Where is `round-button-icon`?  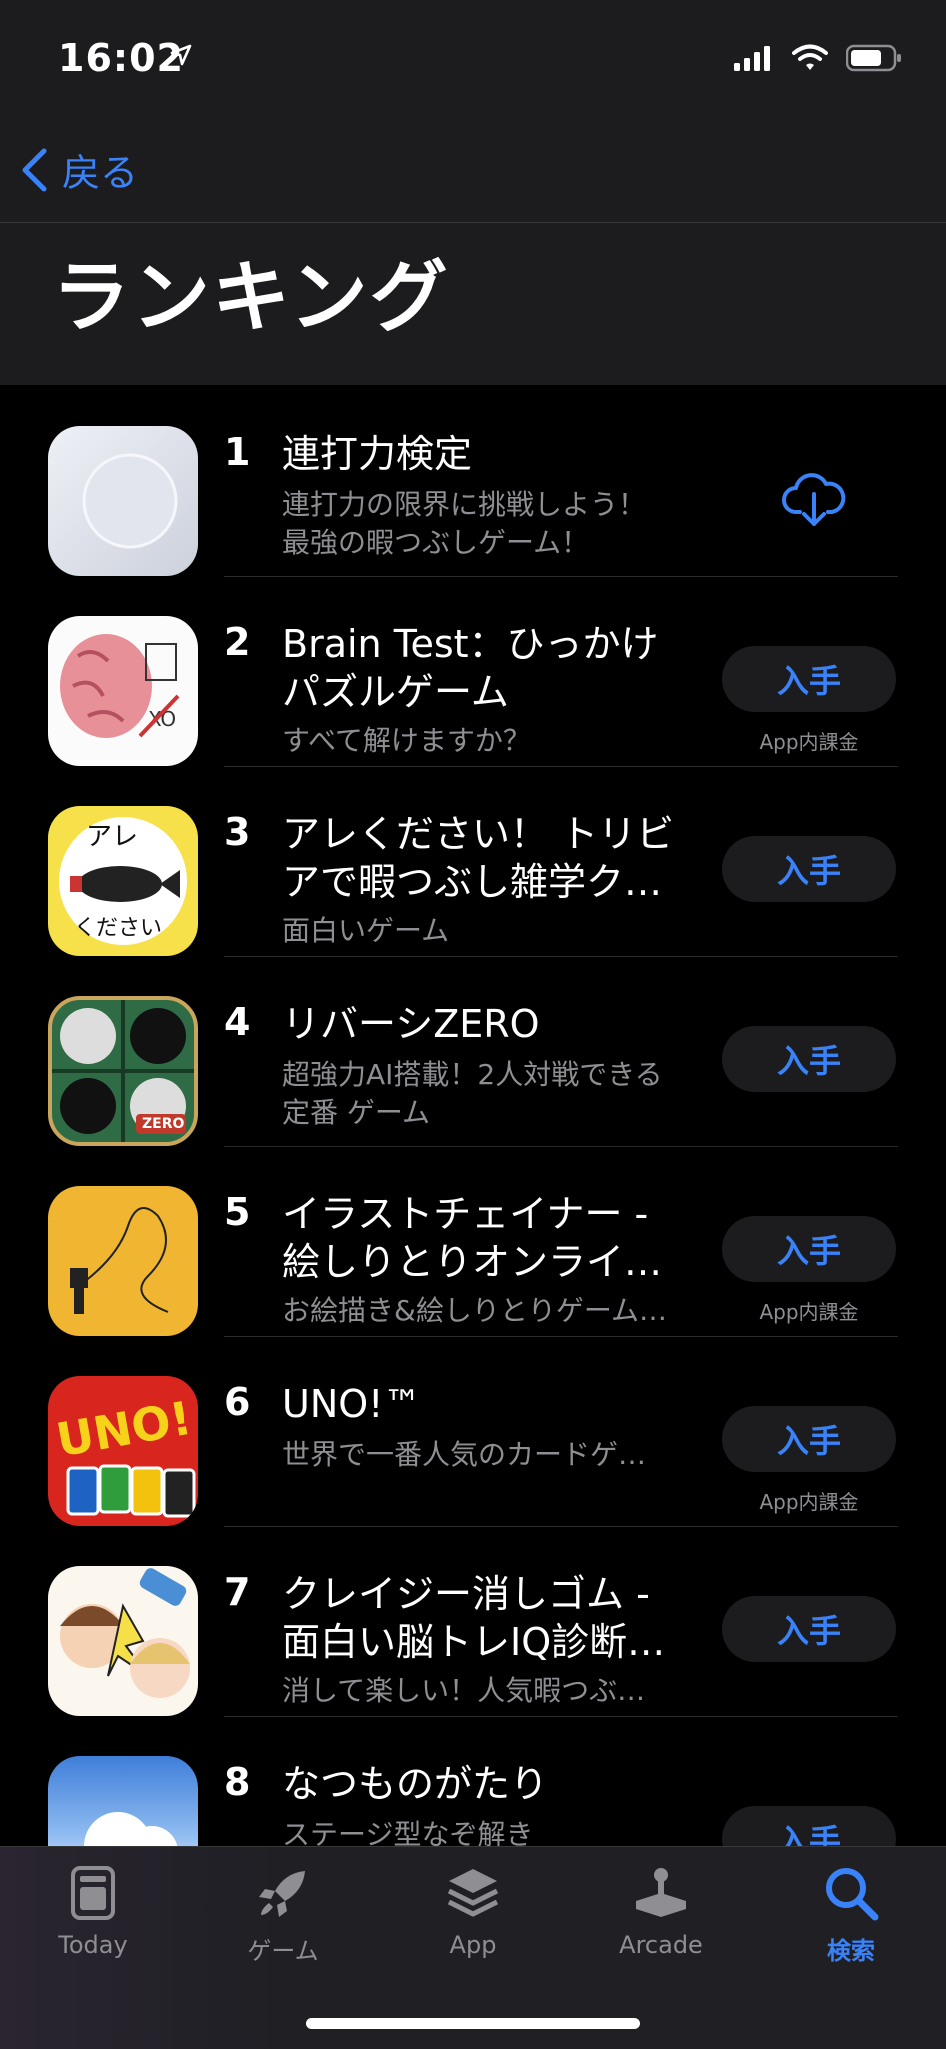 round-button-icon is located at coordinates (130, 501).